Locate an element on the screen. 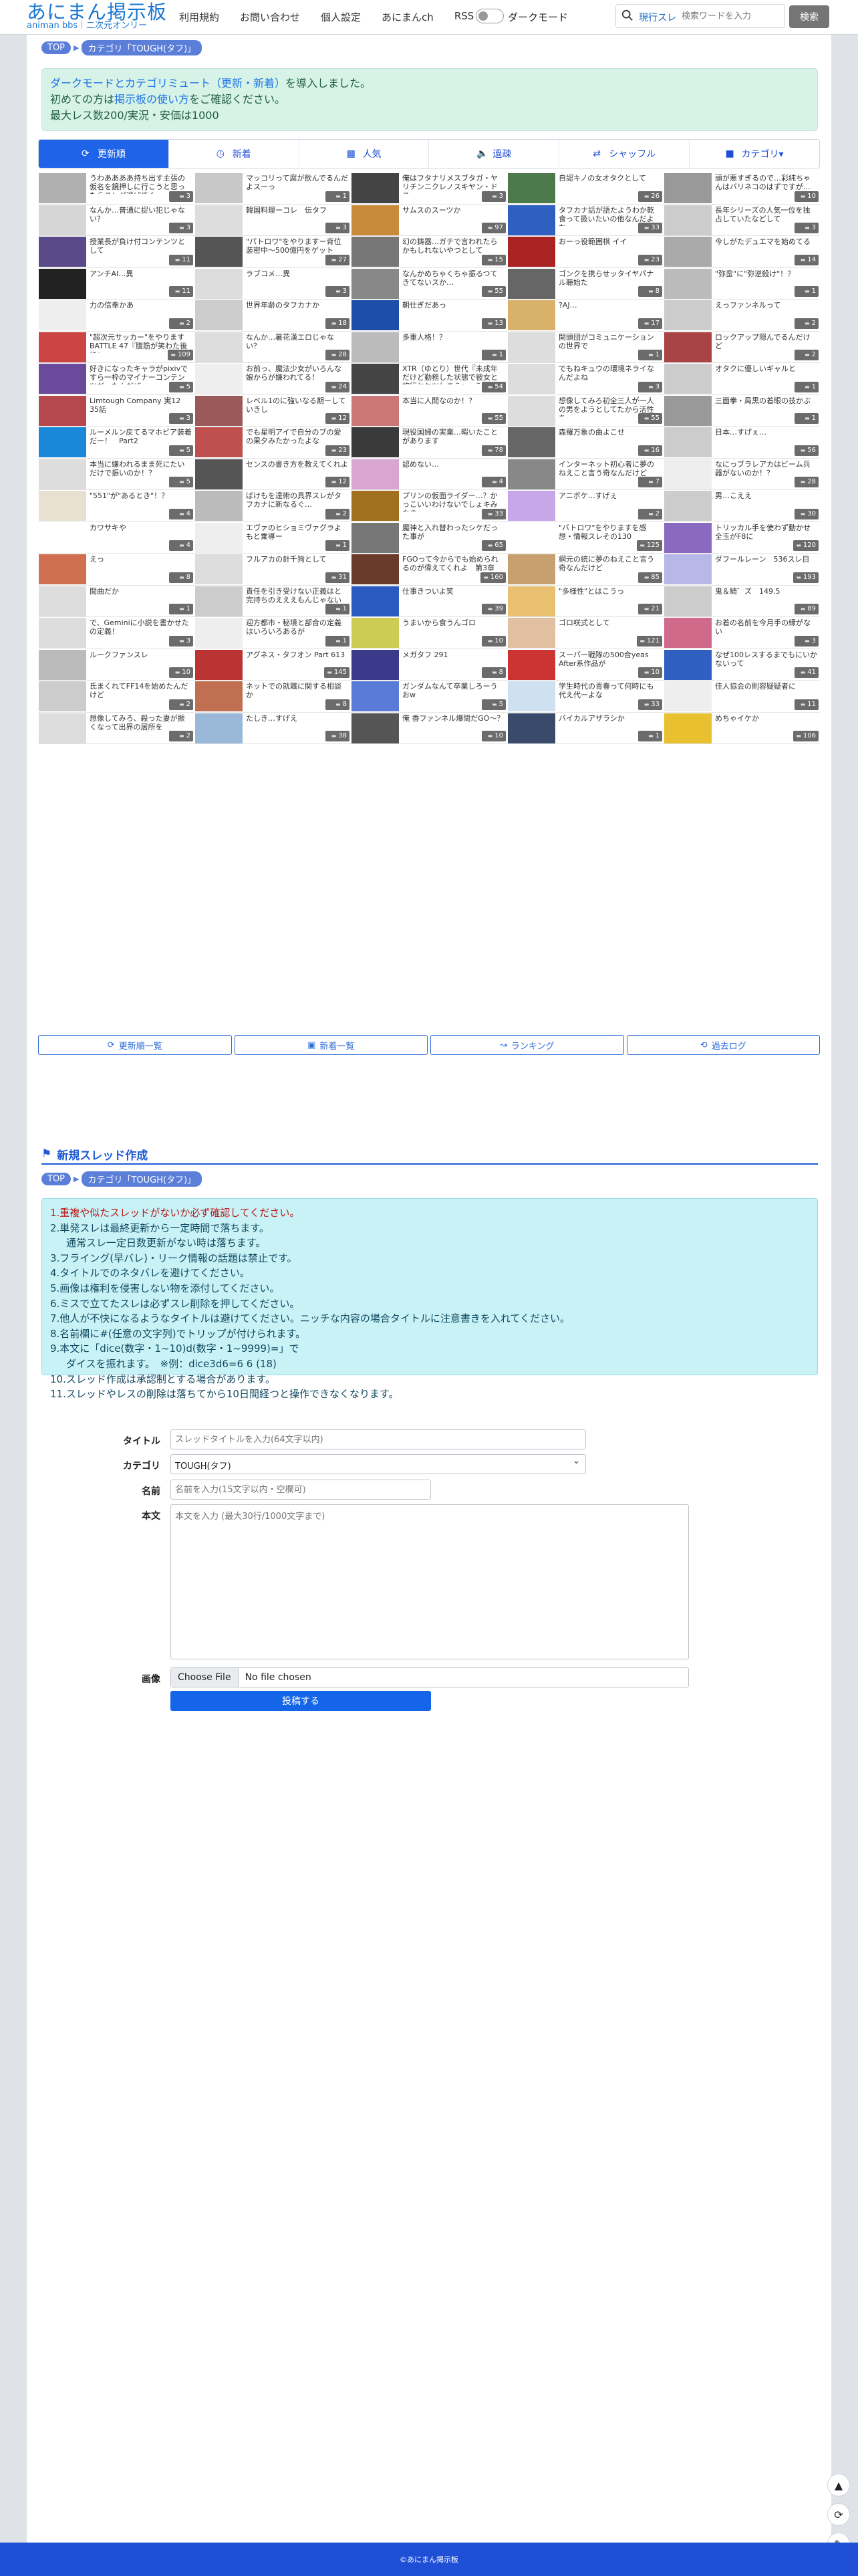 This screenshot has width=858, height=2576. thread-item: たしき…すげえ38 is located at coordinates (272, 728).